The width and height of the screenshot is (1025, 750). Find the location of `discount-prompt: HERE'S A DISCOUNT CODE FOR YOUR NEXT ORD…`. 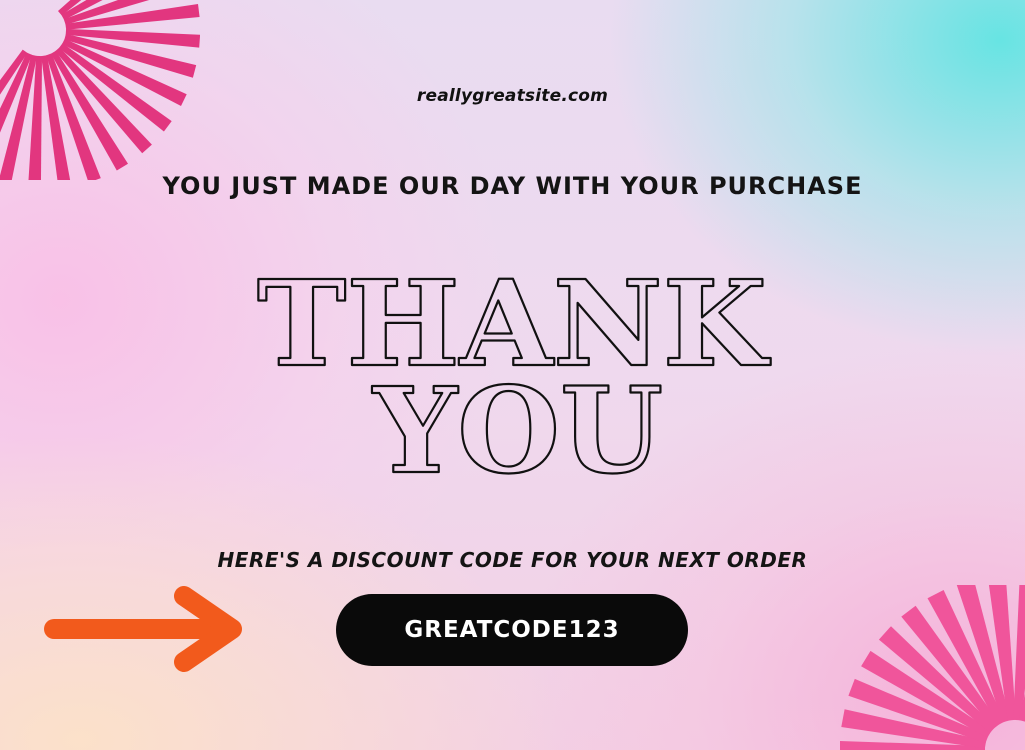

discount-prompt: HERE'S A DISCOUNT CODE FOR YOUR NEXT ORD… is located at coordinates (512, 560).